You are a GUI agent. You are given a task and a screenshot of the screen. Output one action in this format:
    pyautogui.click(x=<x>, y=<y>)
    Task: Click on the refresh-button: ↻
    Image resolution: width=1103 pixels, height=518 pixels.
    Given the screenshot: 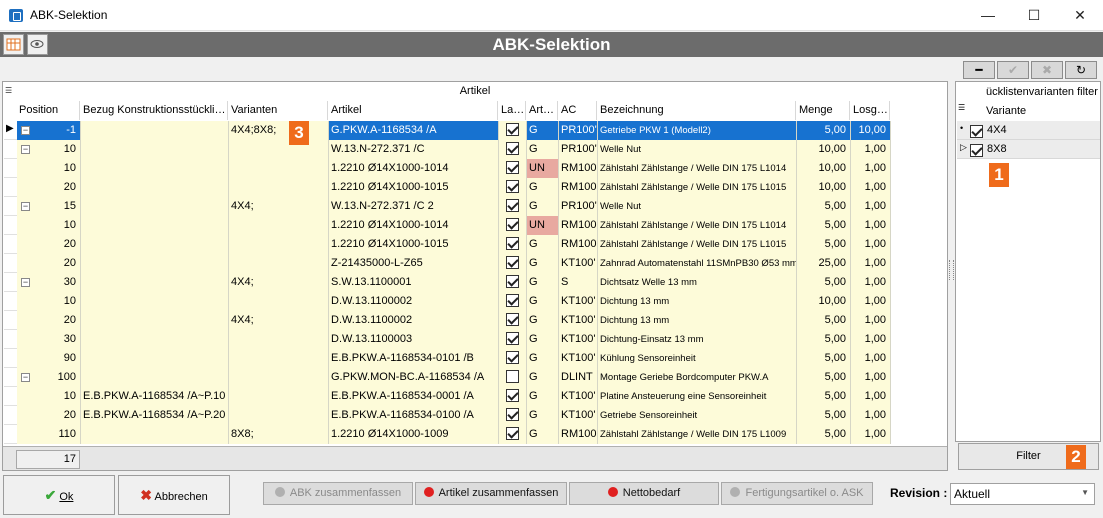 What is the action you would take?
    pyautogui.click(x=1081, y=70)
    